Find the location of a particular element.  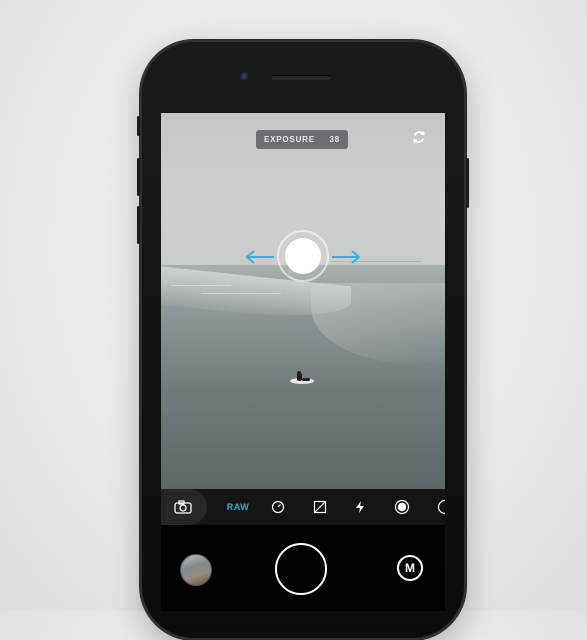

manual-mode-label: M is located at coordinates (410, 568).